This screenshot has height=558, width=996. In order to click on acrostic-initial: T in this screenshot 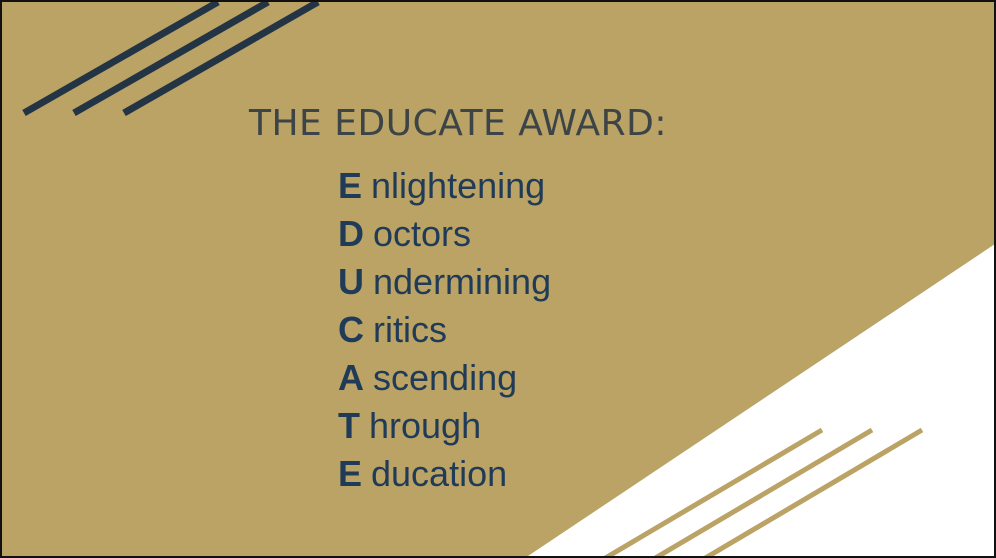, I will do `click(349, 425)`.